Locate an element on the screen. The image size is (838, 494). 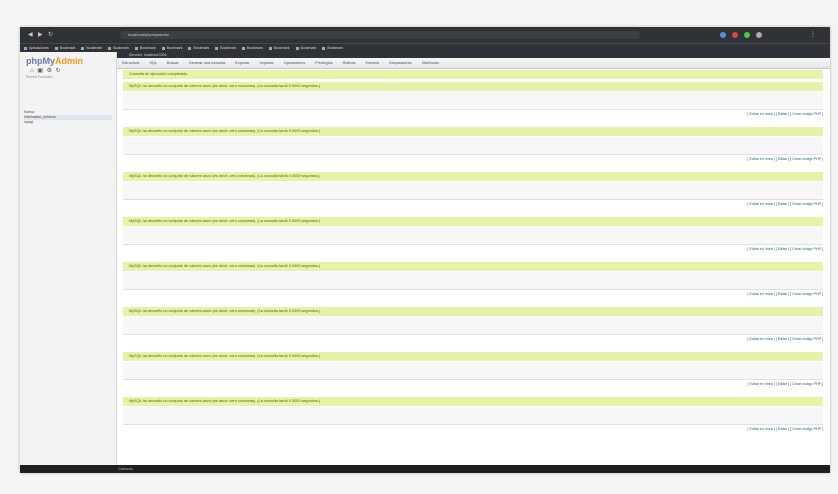
console-bar is located at coordinates (425, 469).